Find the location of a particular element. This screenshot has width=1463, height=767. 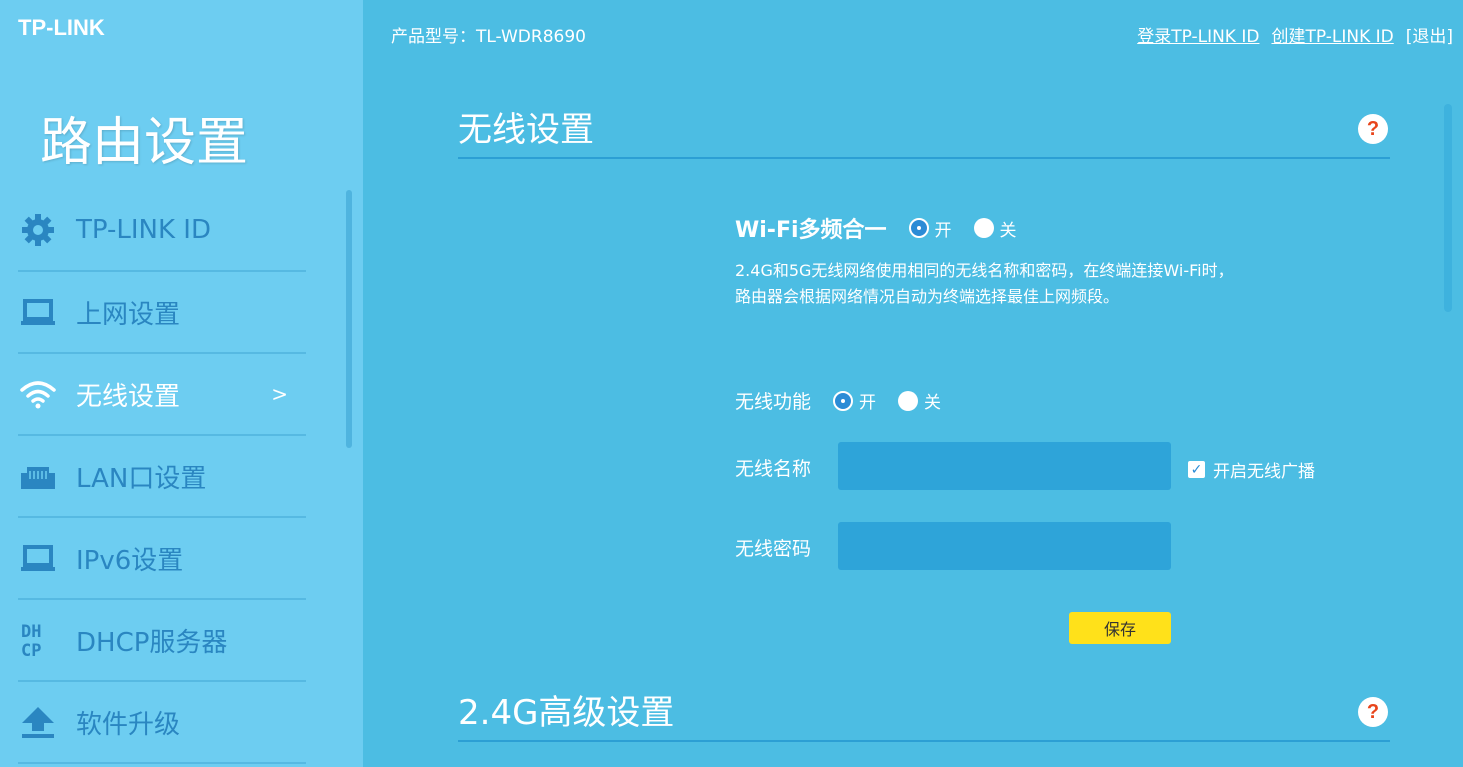

wireless-function-on-radio: 开 is located at coordinates (854, 400).